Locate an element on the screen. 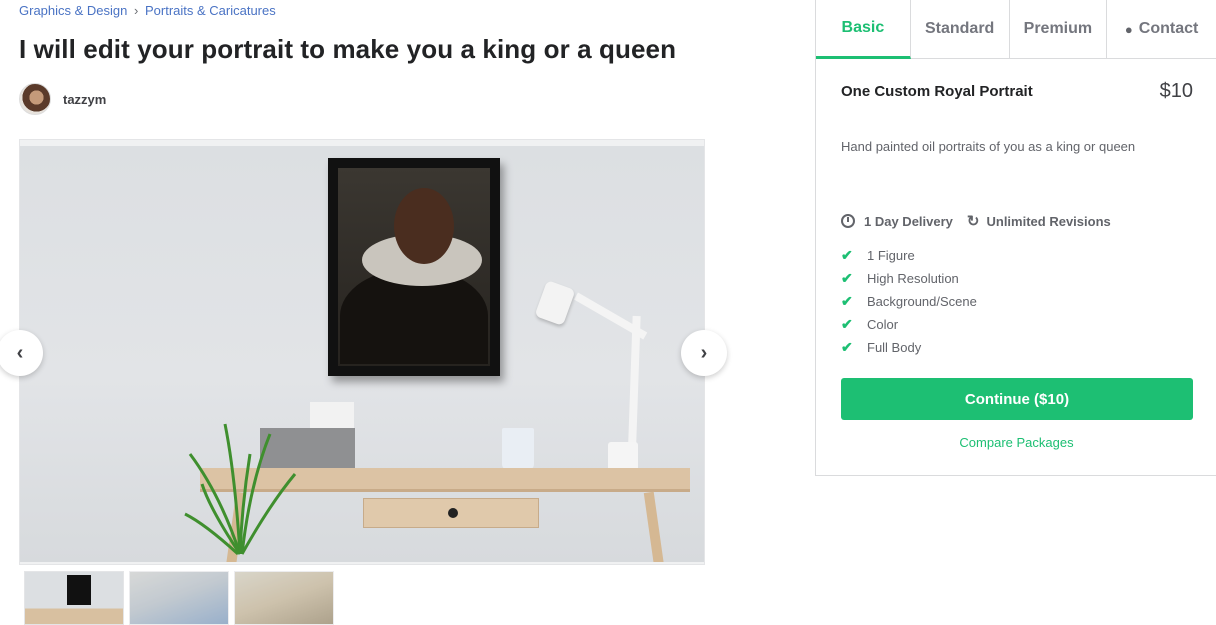  chevron-left-icon: ‹ is located at coordinates (20, 352).